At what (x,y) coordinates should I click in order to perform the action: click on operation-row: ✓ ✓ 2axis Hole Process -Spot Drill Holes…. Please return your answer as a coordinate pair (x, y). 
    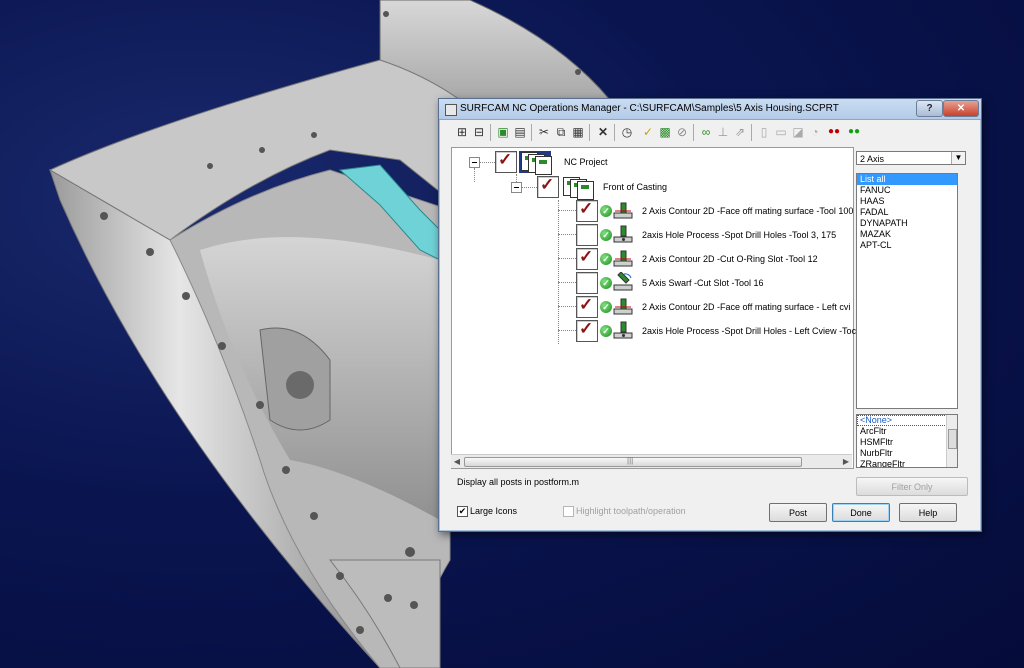
    Looking at the image, I should click on (707, 330).